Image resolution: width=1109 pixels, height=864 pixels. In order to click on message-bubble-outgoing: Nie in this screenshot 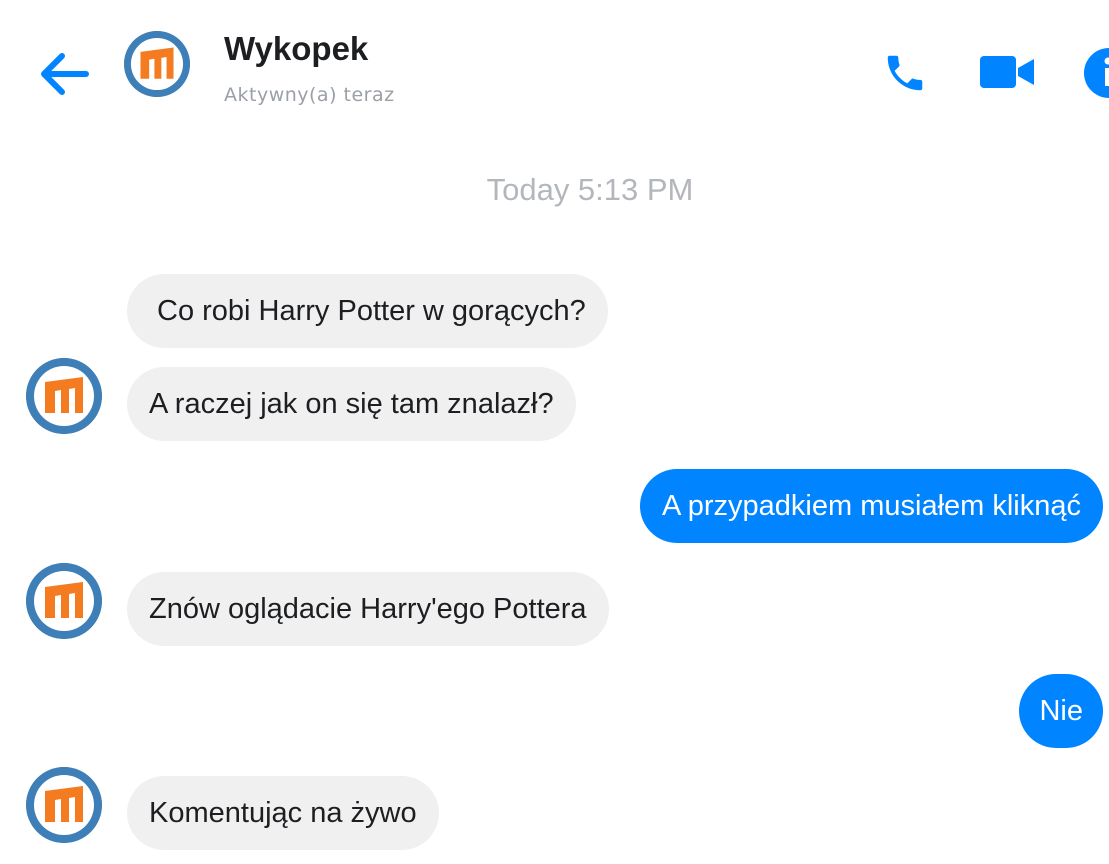, I will do `click(1061, 711)`.